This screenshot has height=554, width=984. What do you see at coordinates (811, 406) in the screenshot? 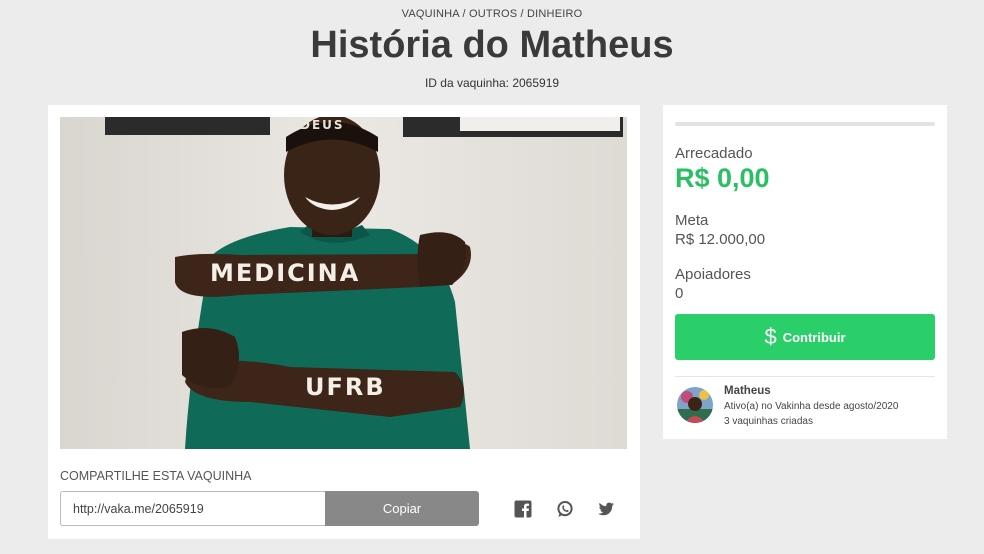
I see `creator-active-since: Ativo(a) no Vakinha desde agosto/2020` at bounding box center [811, 406].